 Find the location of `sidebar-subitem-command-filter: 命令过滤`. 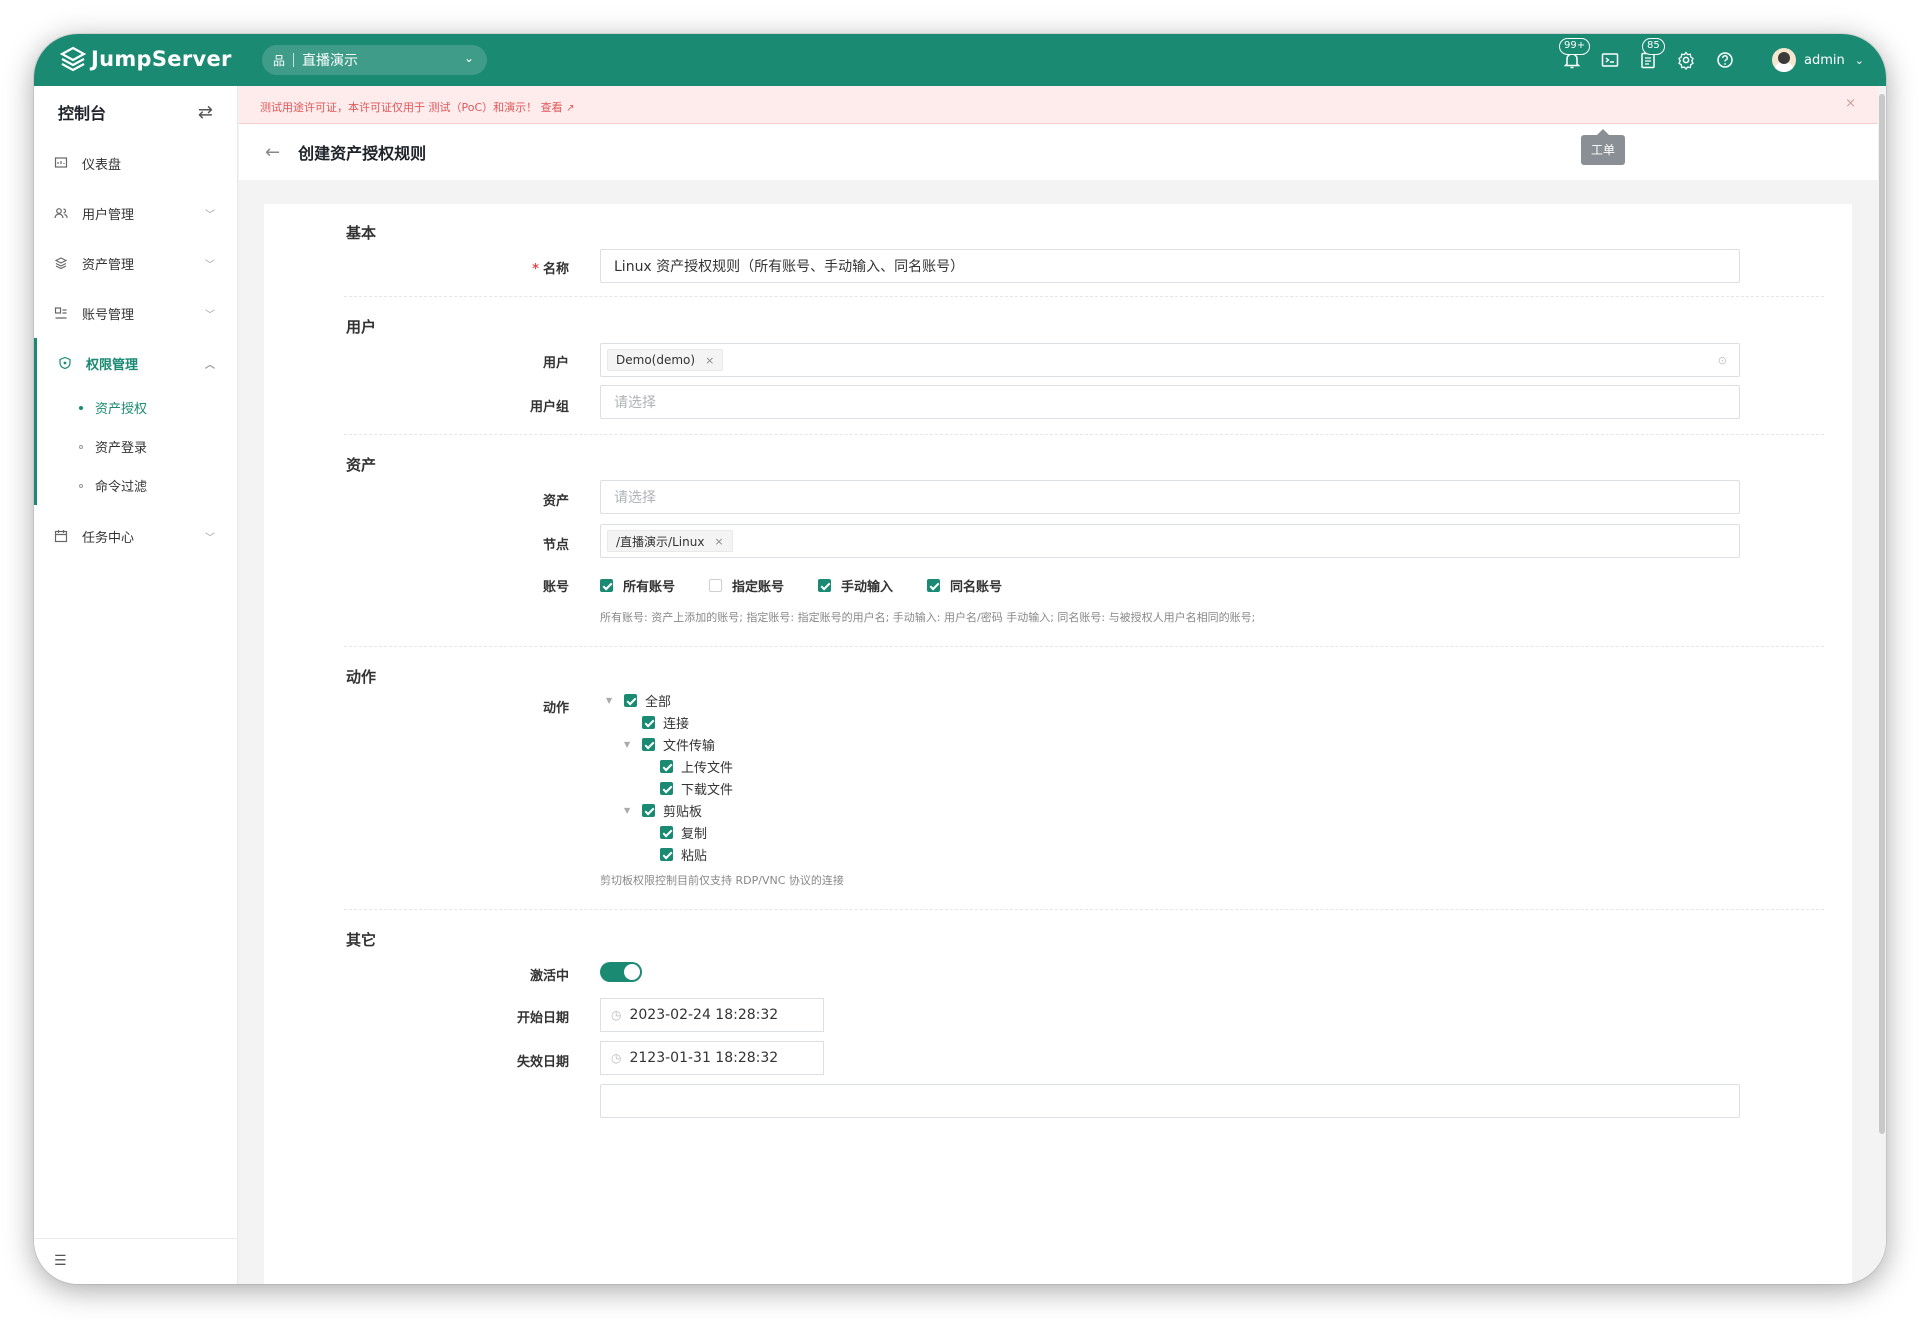

sidebar-subitem-command-filter: 命令过滤 is located at coordinates (137, 485).